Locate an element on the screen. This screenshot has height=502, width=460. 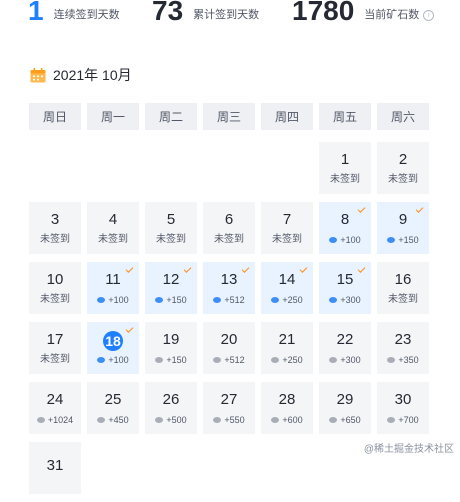
day-number: 28 is located at coordinates (287, 399).